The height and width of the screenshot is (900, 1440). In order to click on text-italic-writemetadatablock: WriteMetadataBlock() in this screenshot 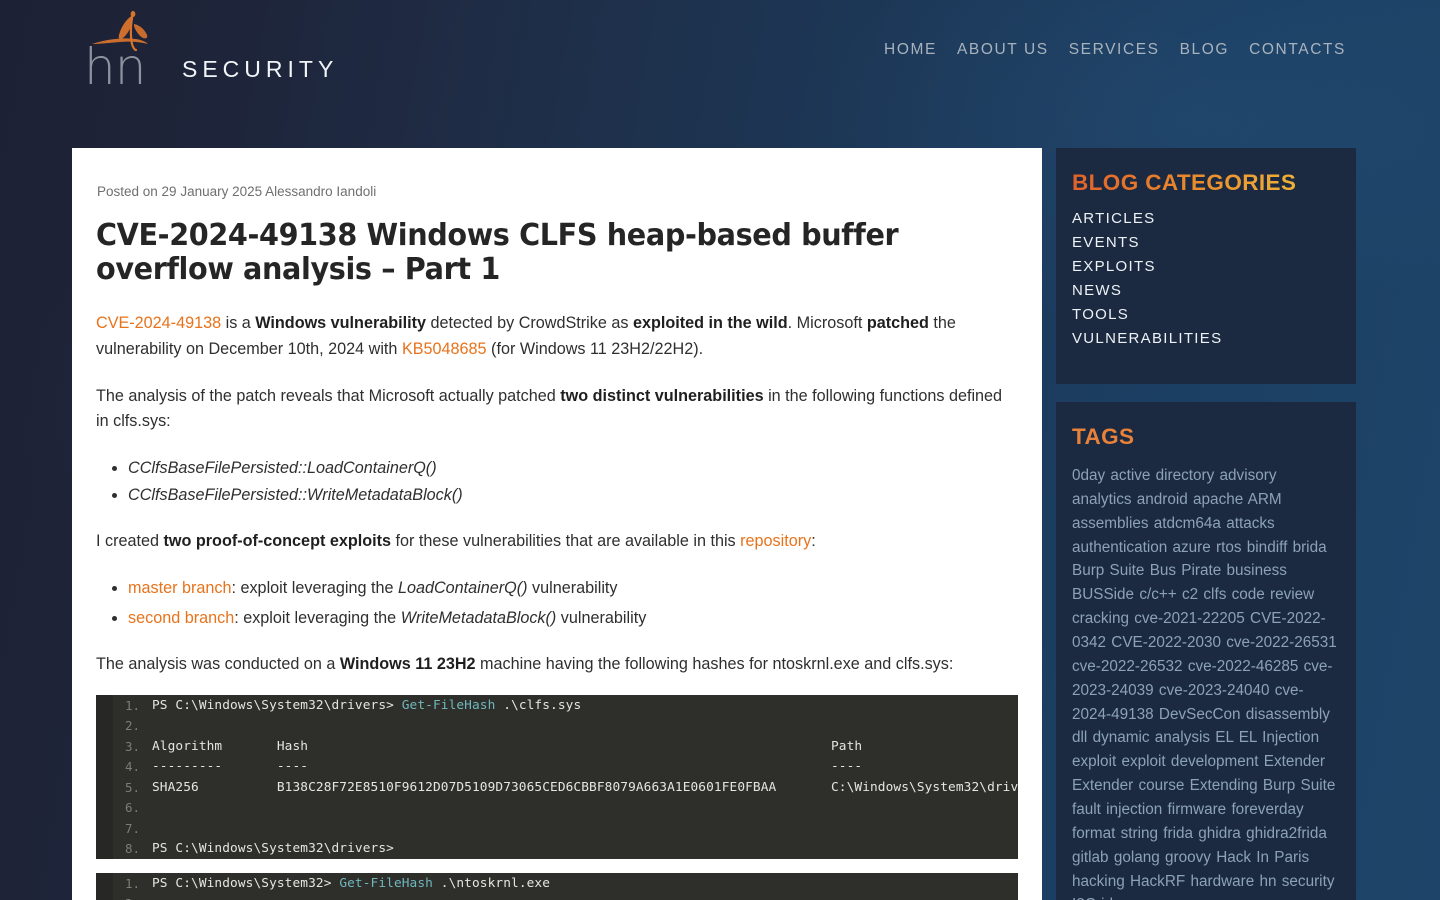, I will do `click(478, 617)`.